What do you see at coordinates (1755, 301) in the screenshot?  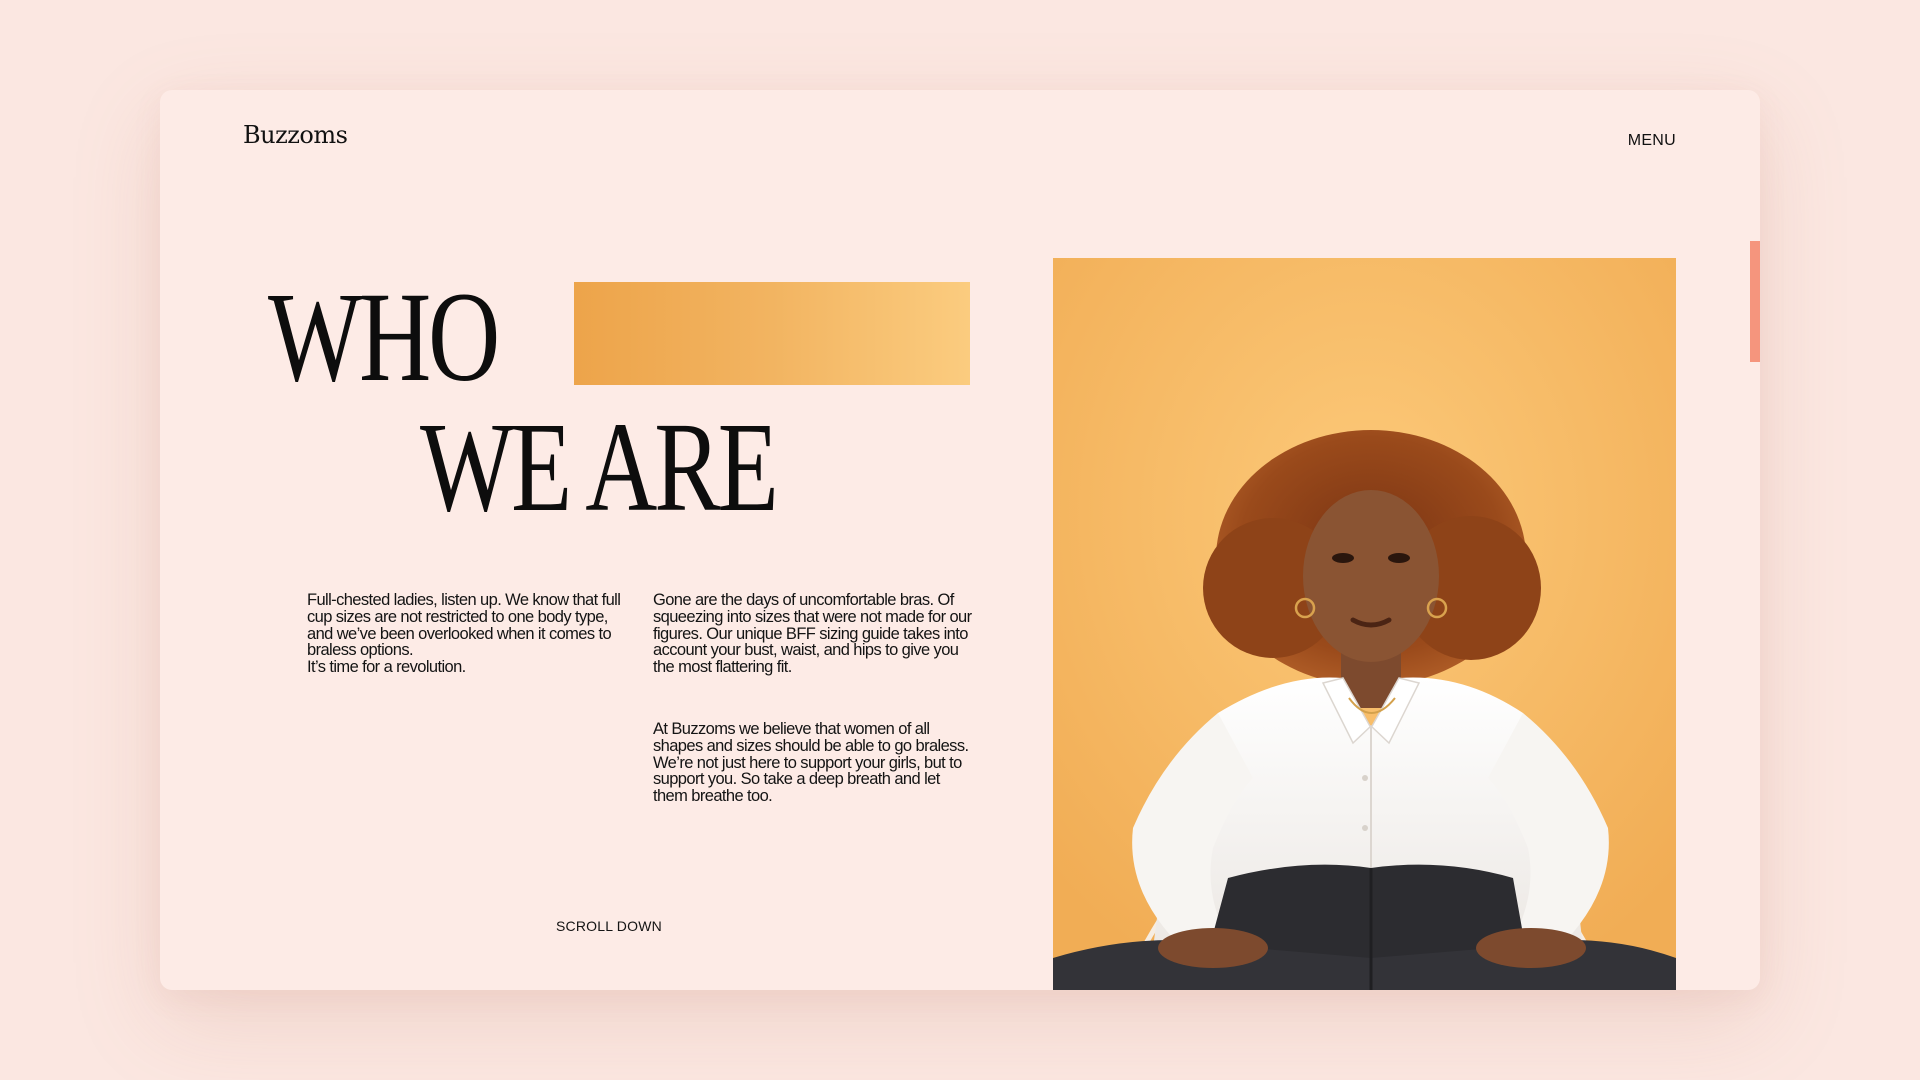 I see `scroll-indicator` at bounding box center [1755, 301].